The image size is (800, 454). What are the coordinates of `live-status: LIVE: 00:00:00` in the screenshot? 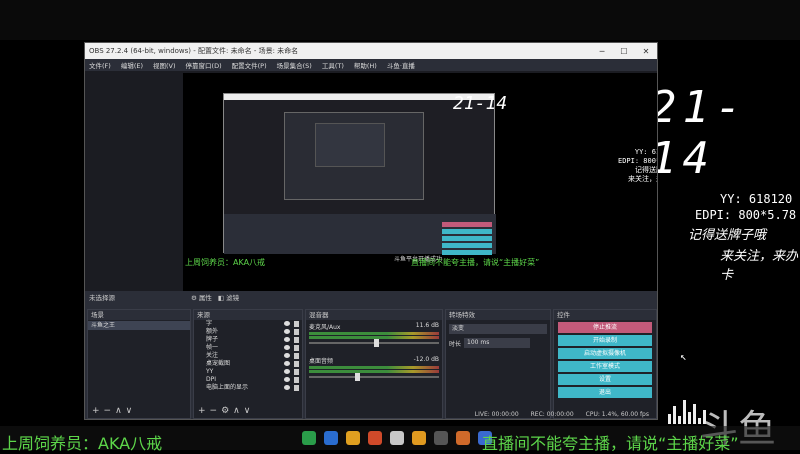 It's located at (496, 414).